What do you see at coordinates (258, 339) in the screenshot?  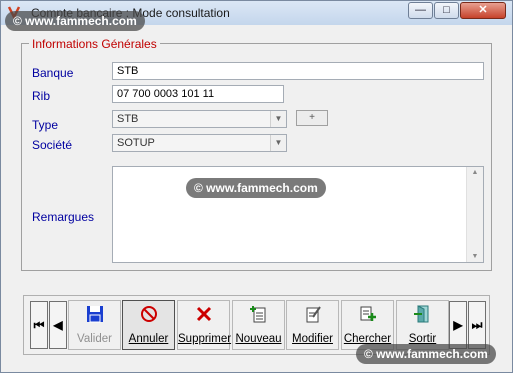 I see `nouveau-label: Nouveau` at bounding box center [258, 339].